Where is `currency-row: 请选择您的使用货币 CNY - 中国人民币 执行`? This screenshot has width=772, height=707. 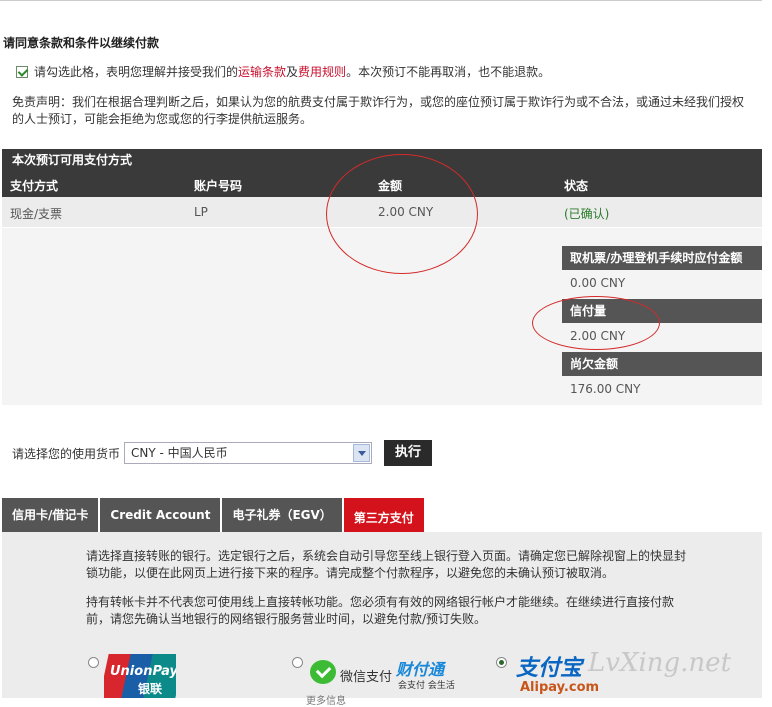 currency-row: 请选择您的使用货币 CNY - 中国人民币 执行 is located at coordinates (222, 453).